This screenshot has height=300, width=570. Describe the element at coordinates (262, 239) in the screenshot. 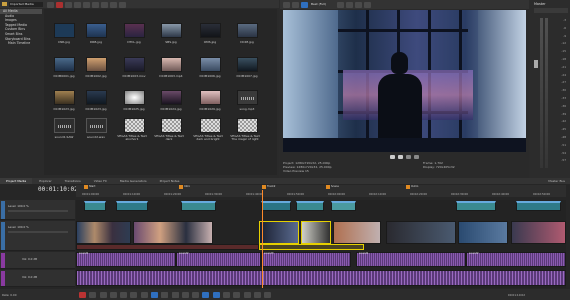

I see `playhead` at that location.